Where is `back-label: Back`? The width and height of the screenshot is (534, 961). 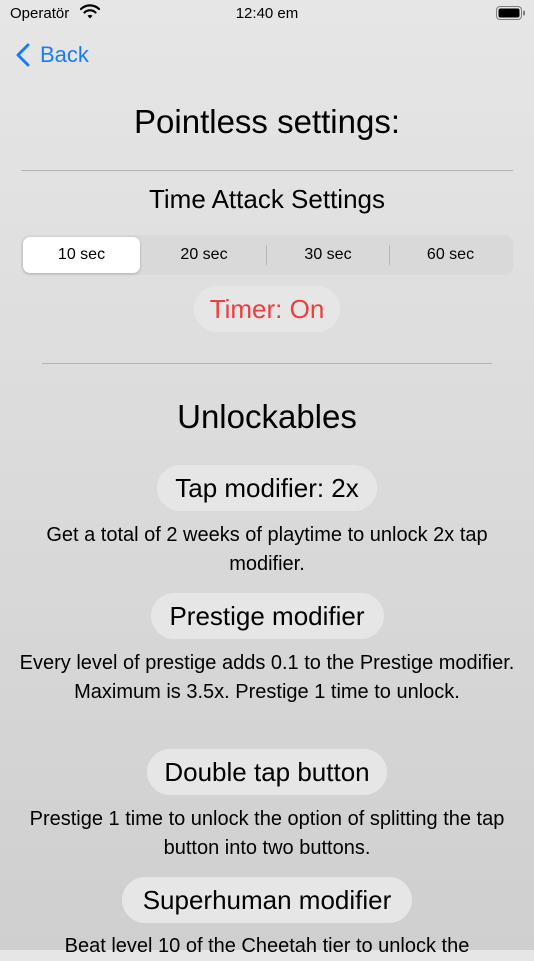 back-label: Back is located at coordinates (64, 54).